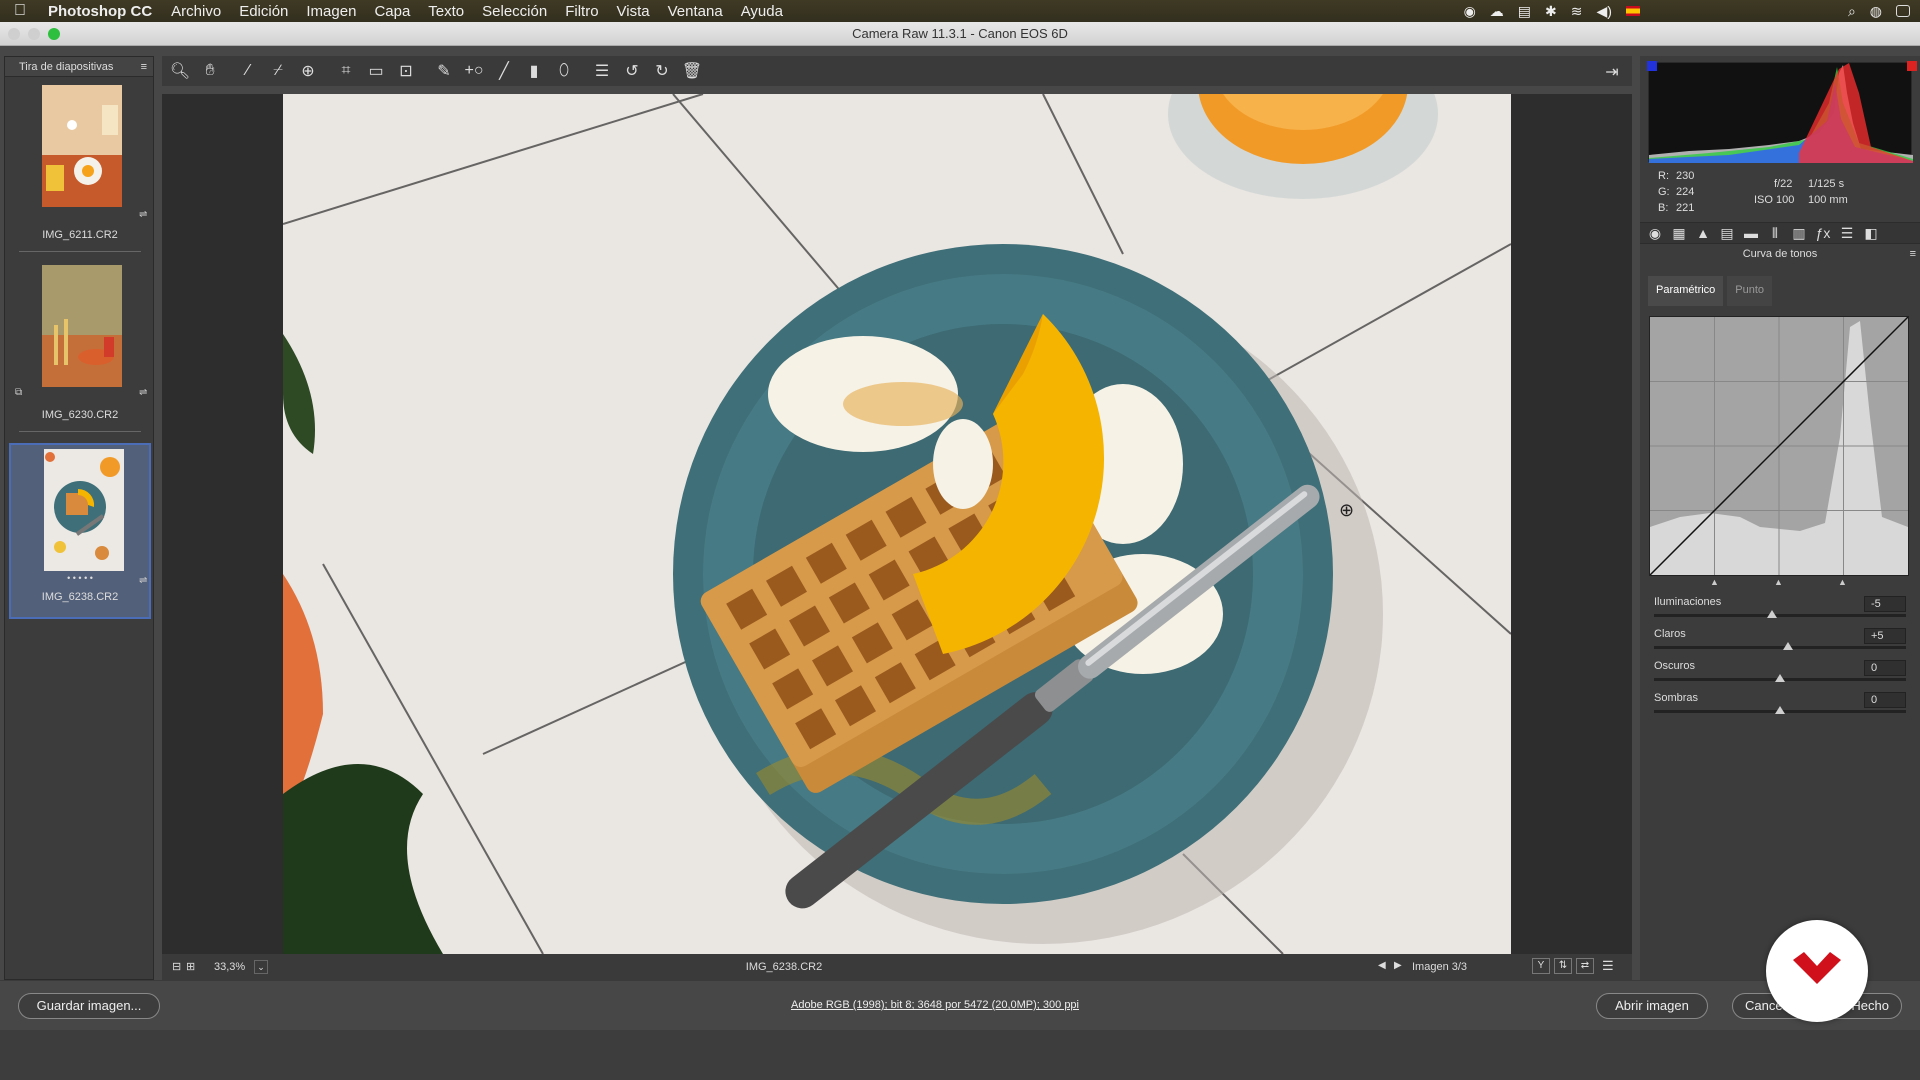 Image resolution: width=1920 pixels, height=1080 pixels. What do you see at coordinates (1912, 66) in the screenshot?
I see `highlight-clipping-warning-icon` at bounding box center [1912, 66].